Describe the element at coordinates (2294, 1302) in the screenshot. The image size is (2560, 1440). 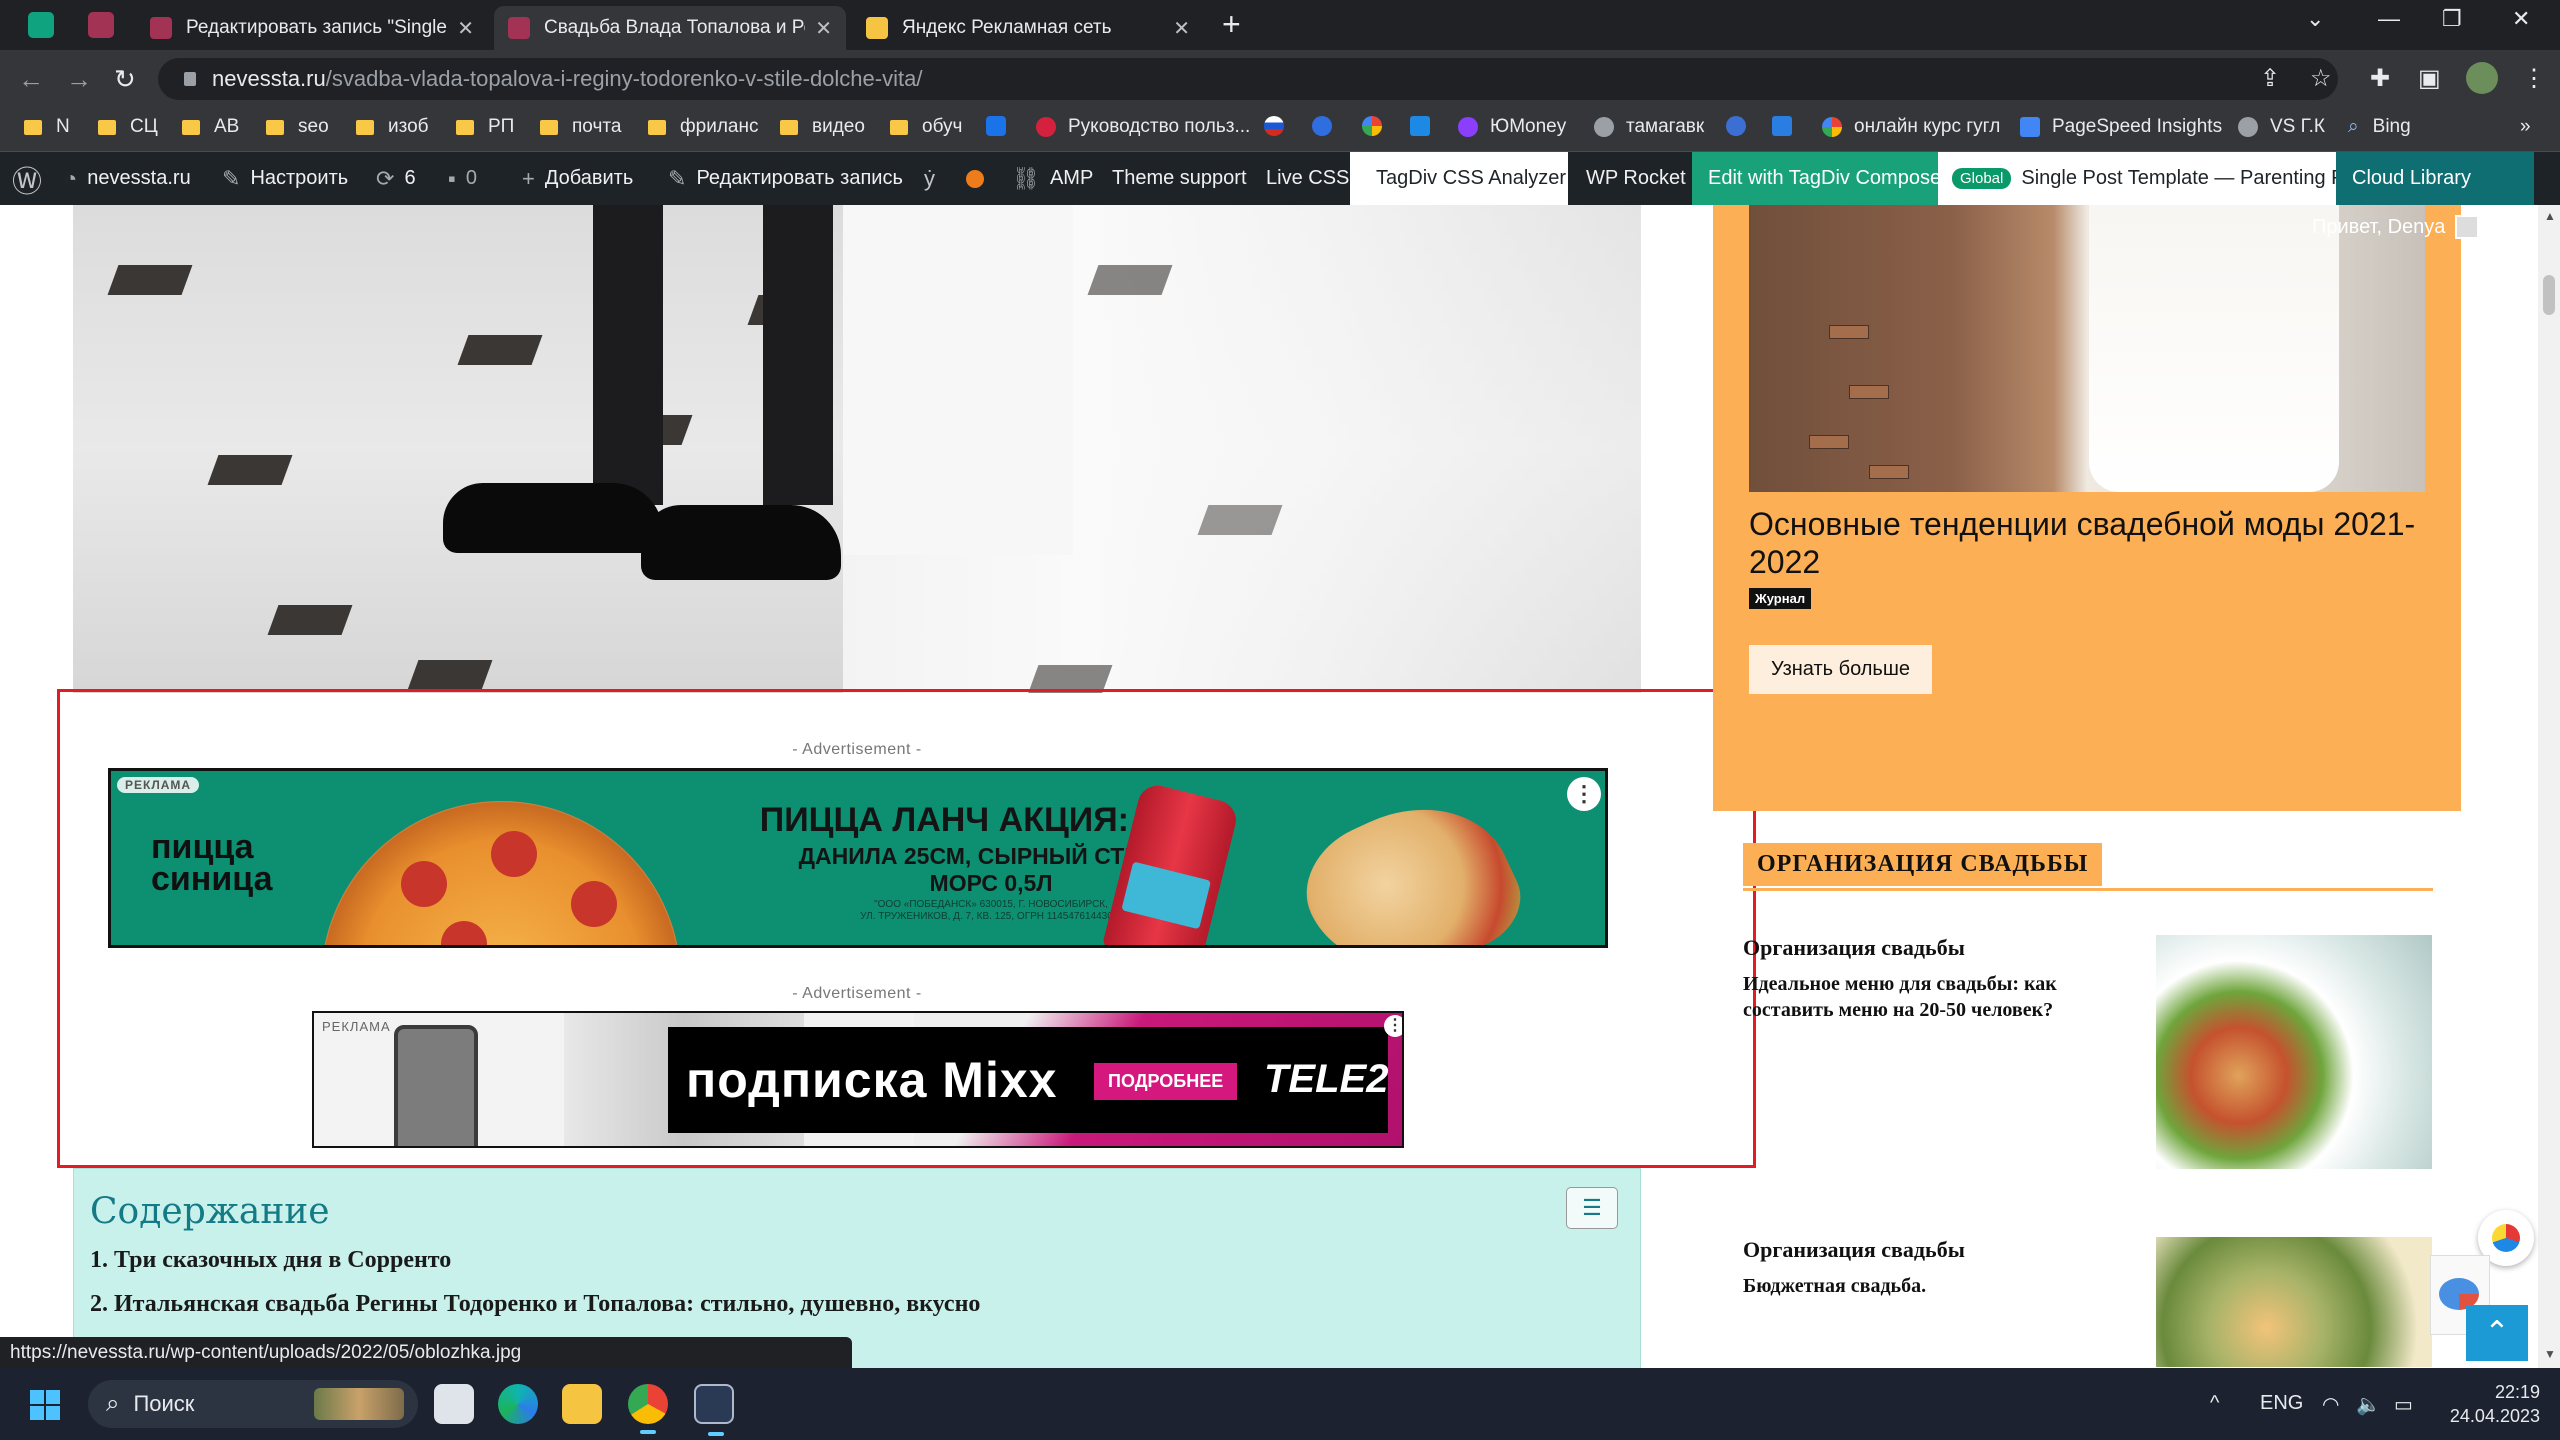
I see `post-thumbnail-party` at that location.